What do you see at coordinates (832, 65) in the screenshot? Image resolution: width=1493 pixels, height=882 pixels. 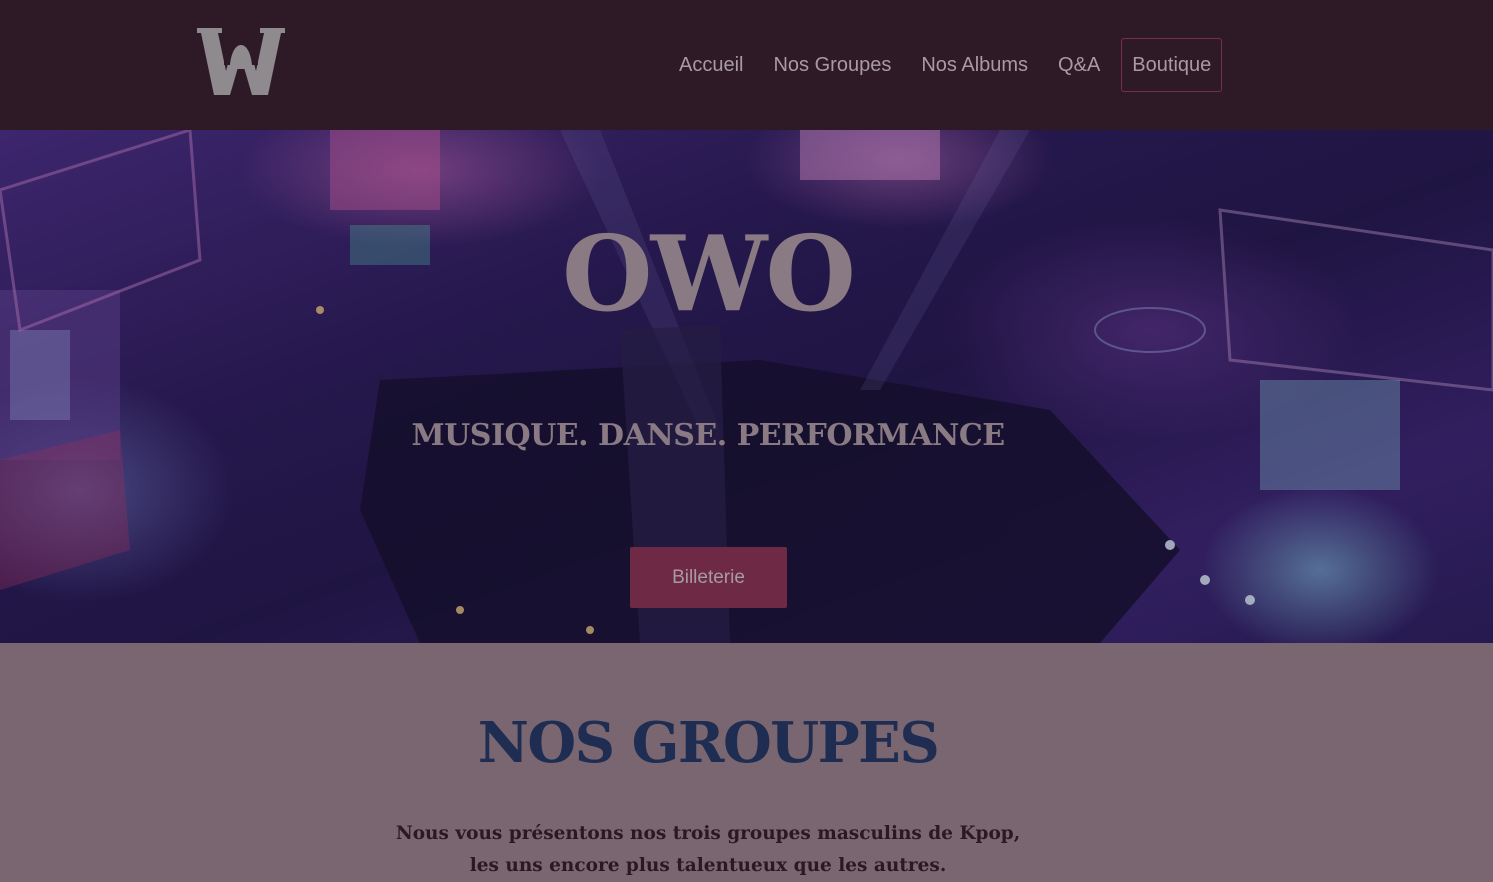 I see `nav-link-nos-groupes: Nos Groupes` at bounding box center [832, 65].